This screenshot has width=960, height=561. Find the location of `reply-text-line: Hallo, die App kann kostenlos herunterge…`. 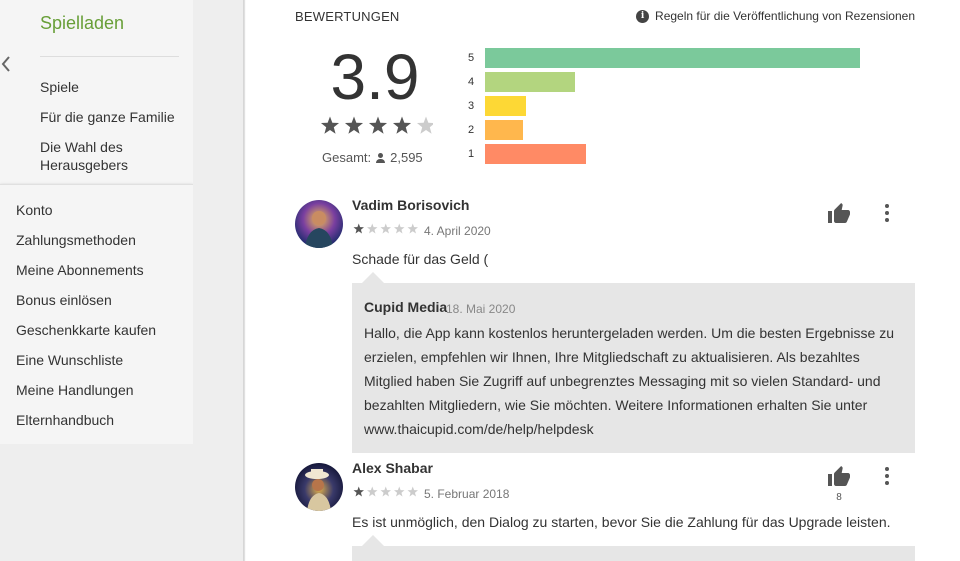

reply-text-line: Hallo, die App kann kostenlos herunterge… is located at coordinates (629, 333).